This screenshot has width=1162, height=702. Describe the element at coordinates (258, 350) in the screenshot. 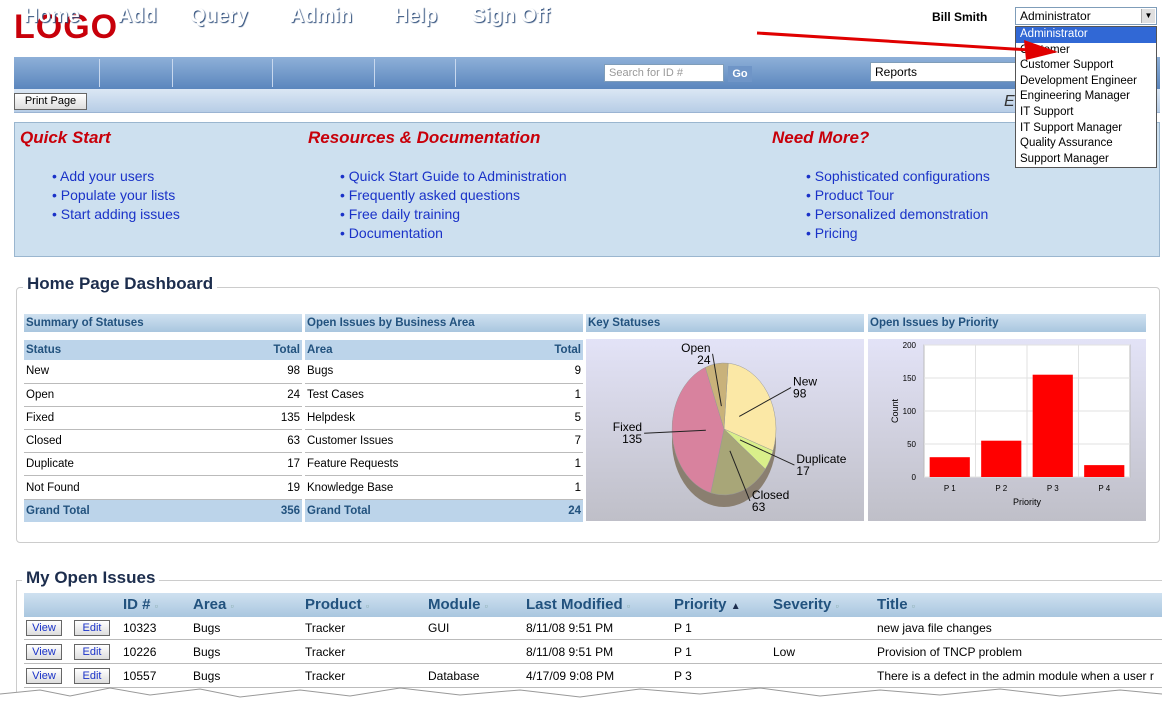

I see `column-header: Total` at that location.